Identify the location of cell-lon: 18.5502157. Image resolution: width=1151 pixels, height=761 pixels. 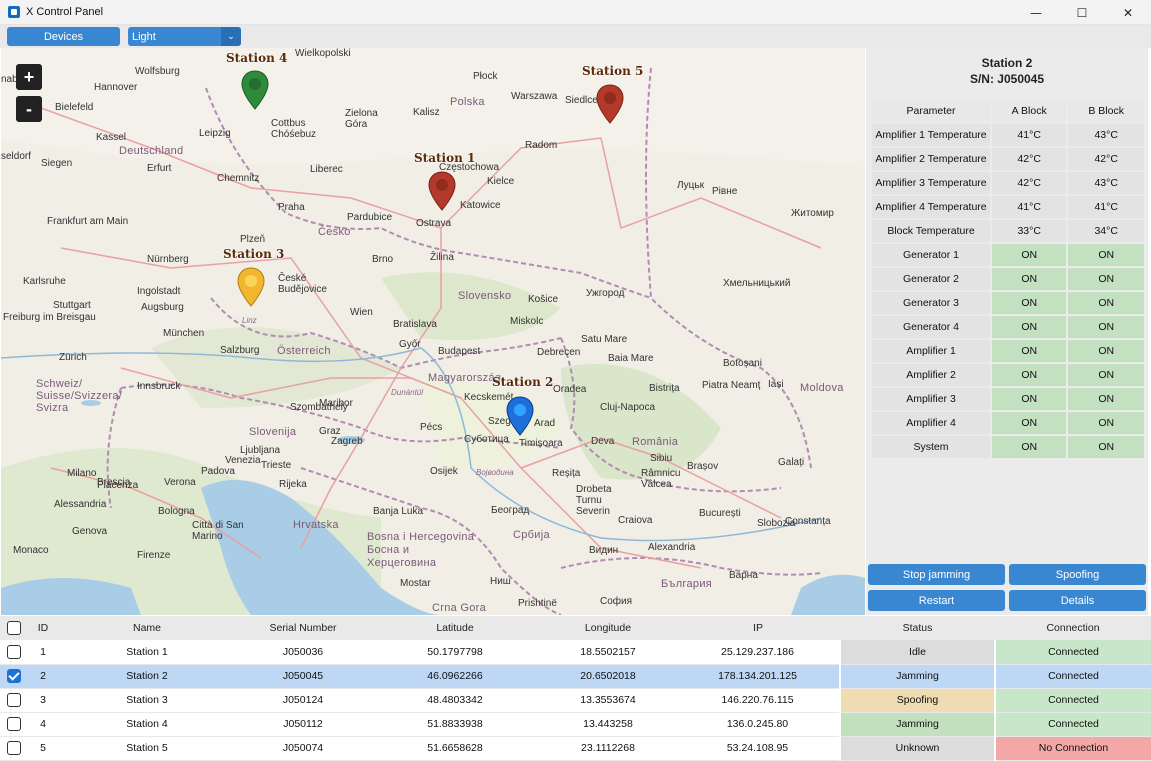
(608, 652).